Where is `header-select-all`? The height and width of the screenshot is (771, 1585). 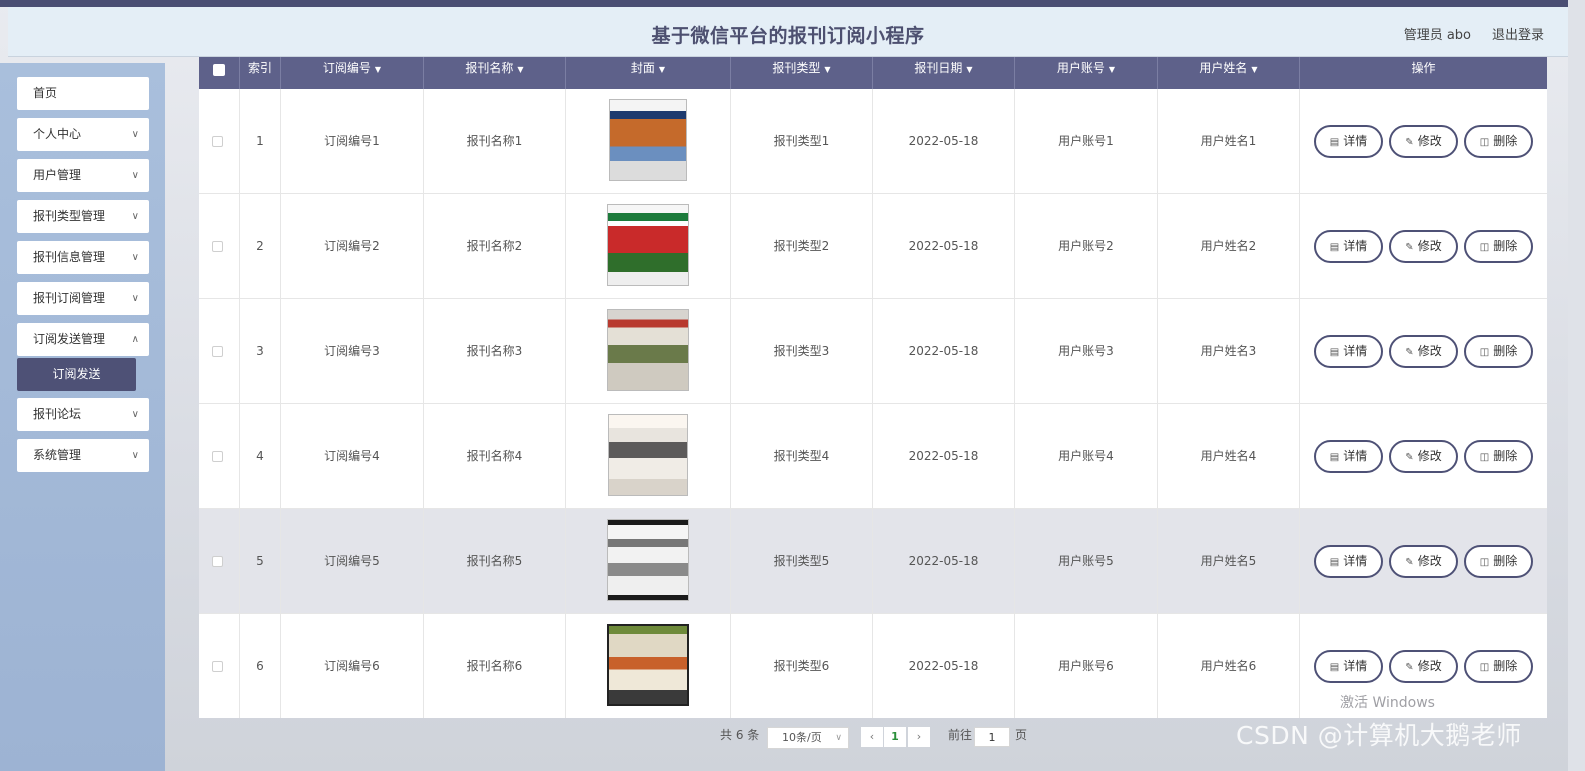
header-select-all is located at coordinates (219, 73).